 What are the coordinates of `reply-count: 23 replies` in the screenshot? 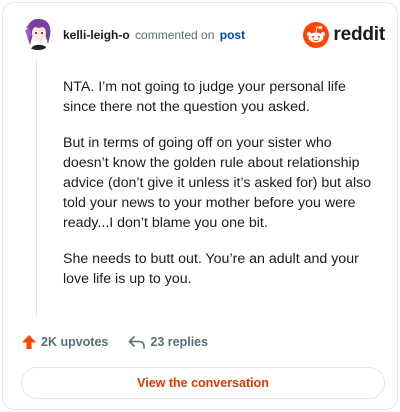 It's located at (179, 342).